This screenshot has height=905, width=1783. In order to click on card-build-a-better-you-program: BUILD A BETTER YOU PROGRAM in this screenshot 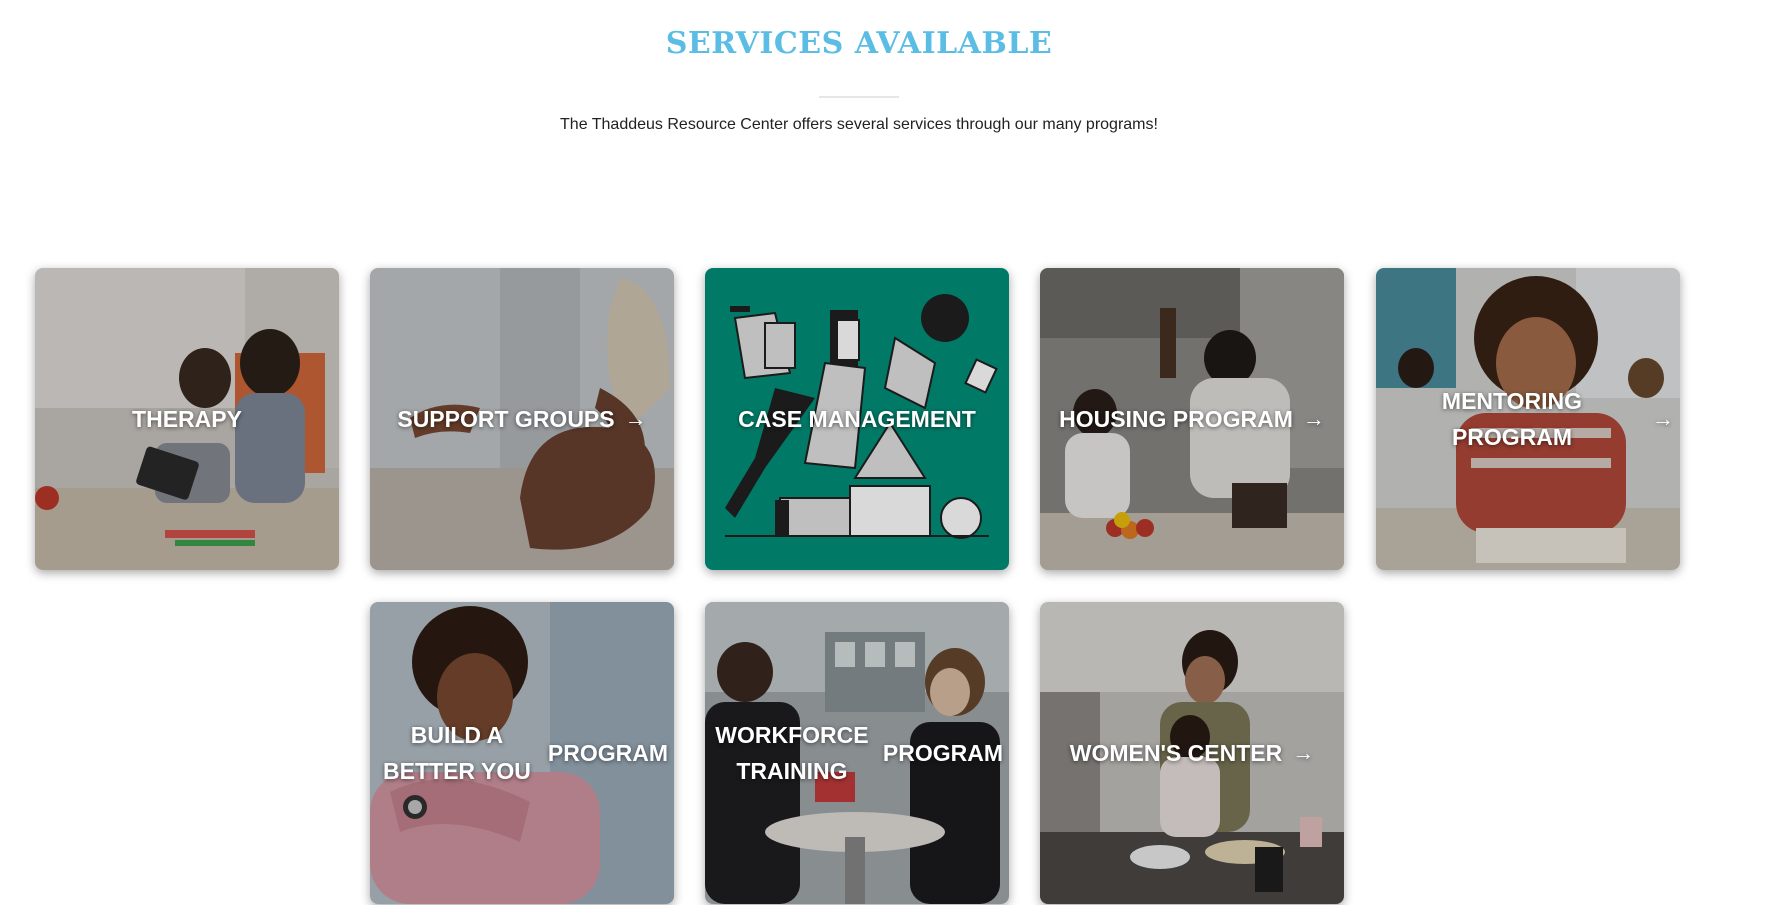, I will do `click(522, 753)`.